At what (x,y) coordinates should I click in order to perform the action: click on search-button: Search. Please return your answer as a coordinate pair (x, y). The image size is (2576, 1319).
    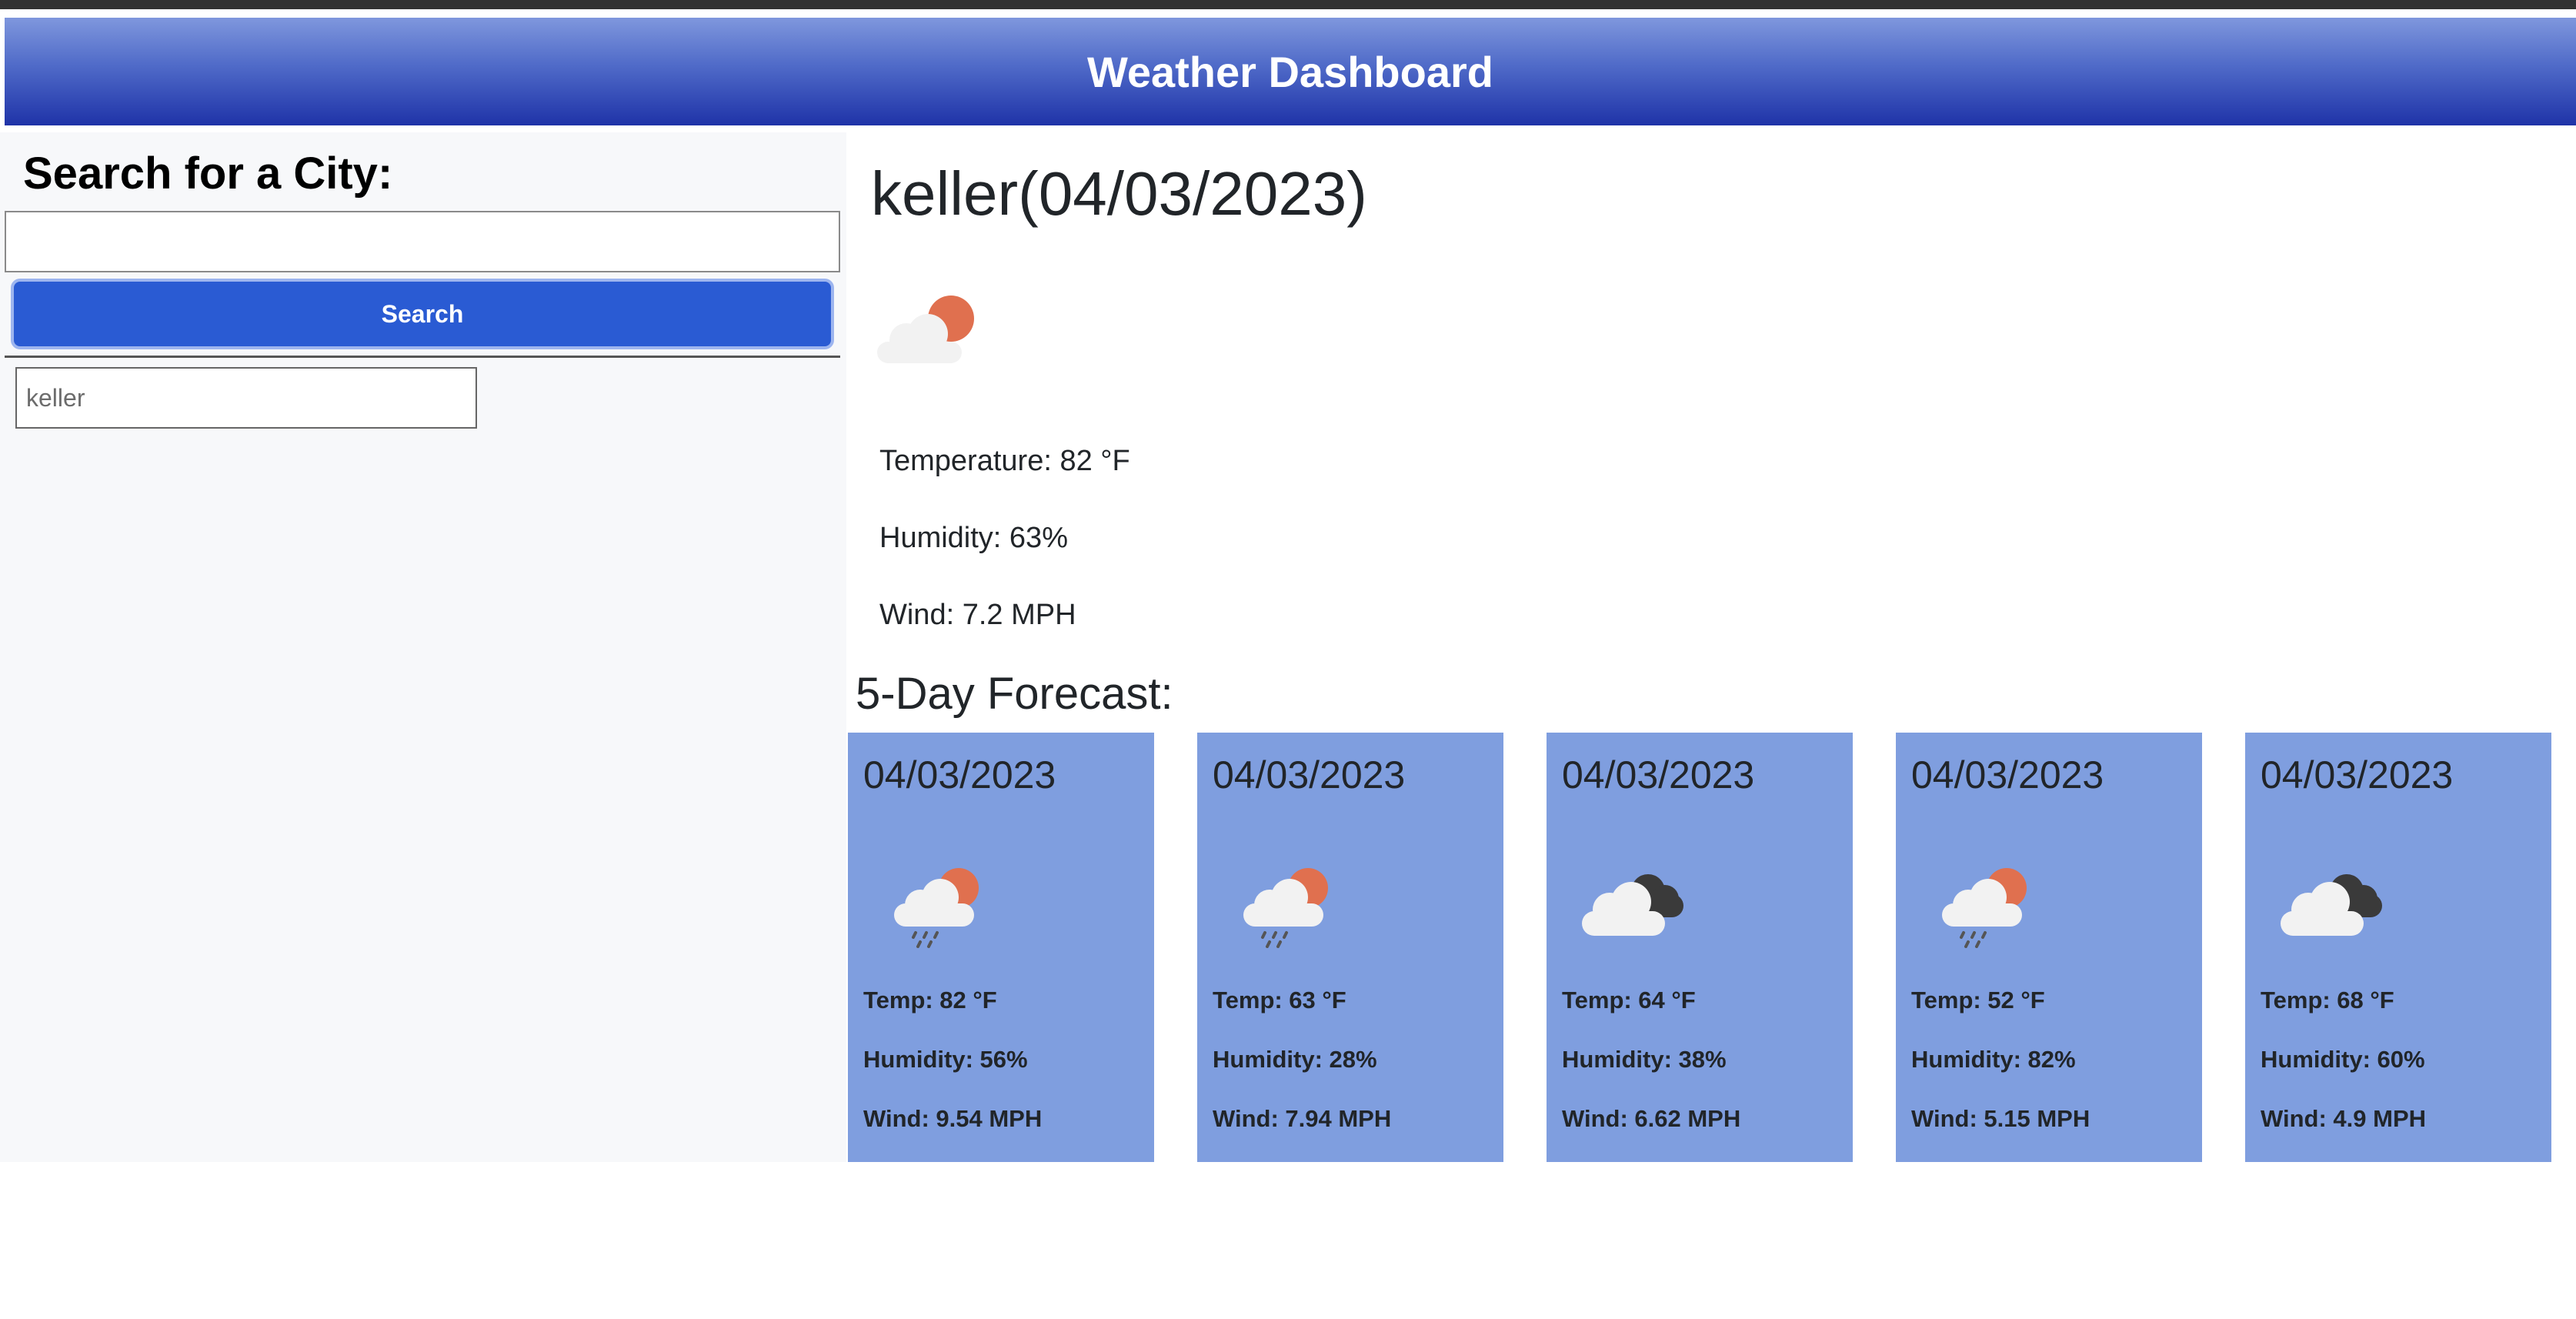
    Looking at the image, I should click on (423, 314).